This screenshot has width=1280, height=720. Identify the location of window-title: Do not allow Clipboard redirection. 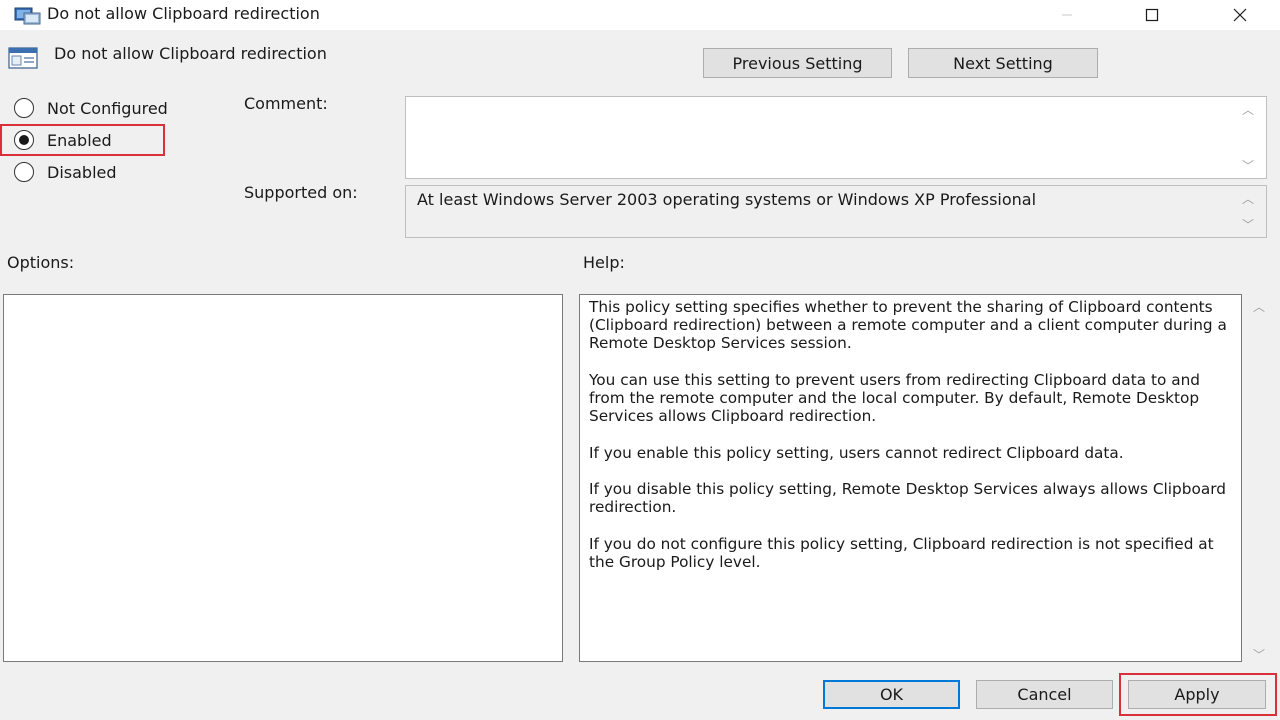
(183, 13).